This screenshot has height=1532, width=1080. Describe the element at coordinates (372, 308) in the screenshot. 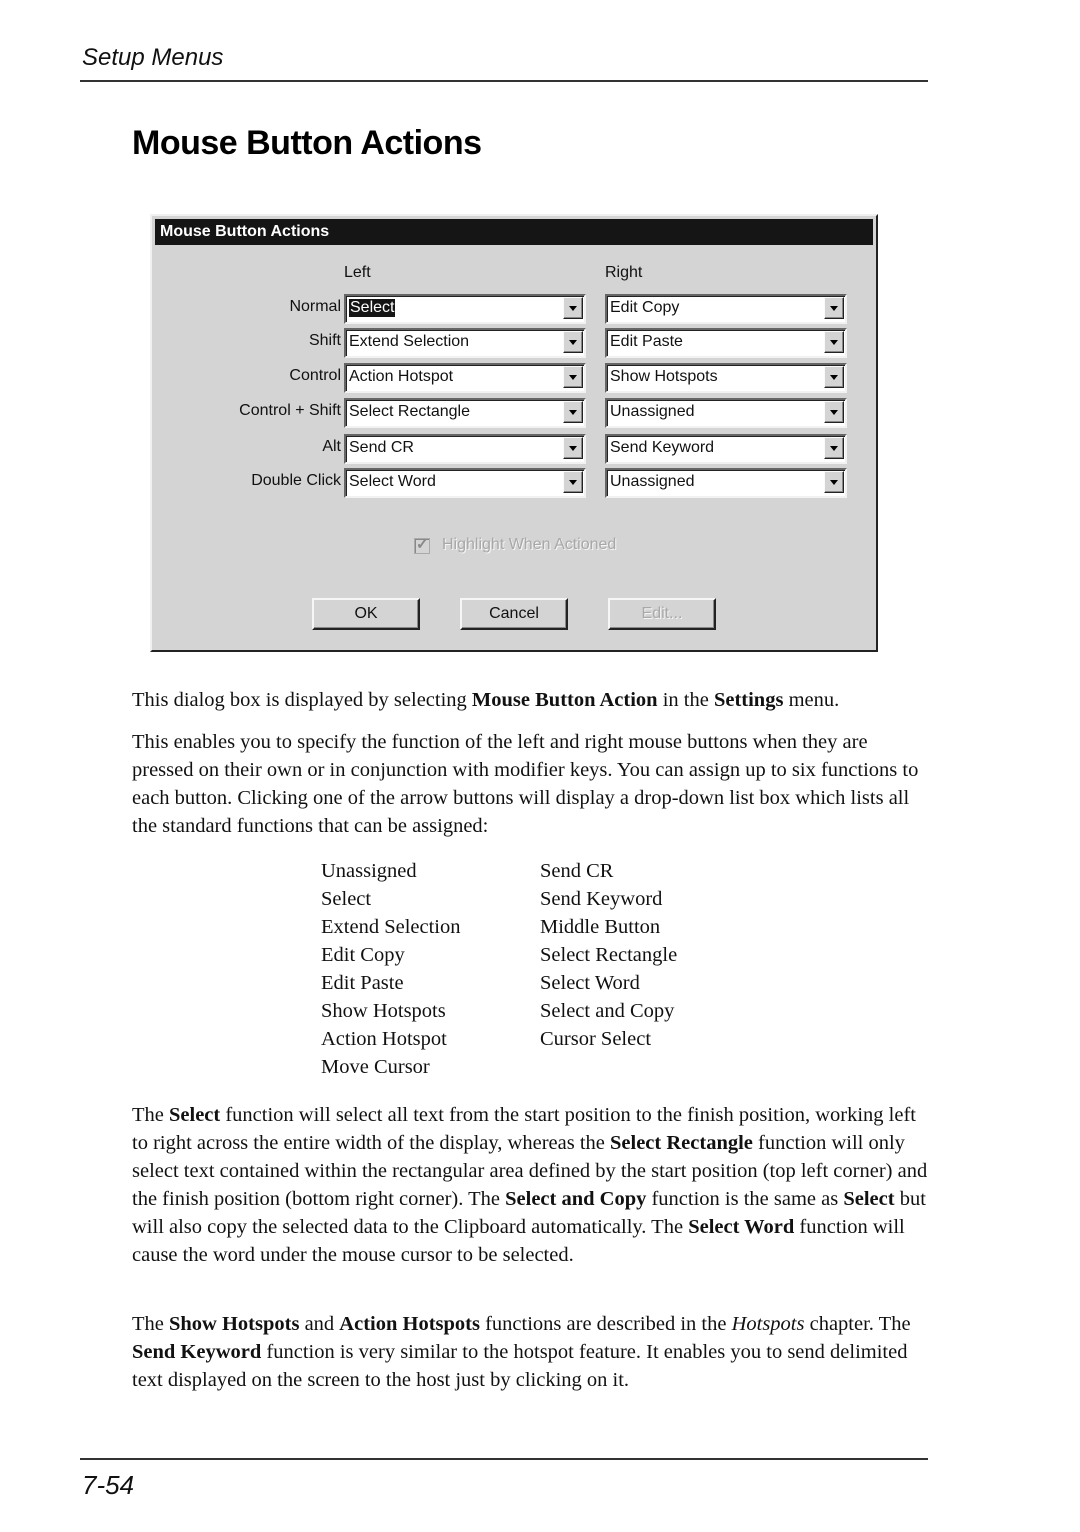

I see `dropdown-value: Select` at that location.